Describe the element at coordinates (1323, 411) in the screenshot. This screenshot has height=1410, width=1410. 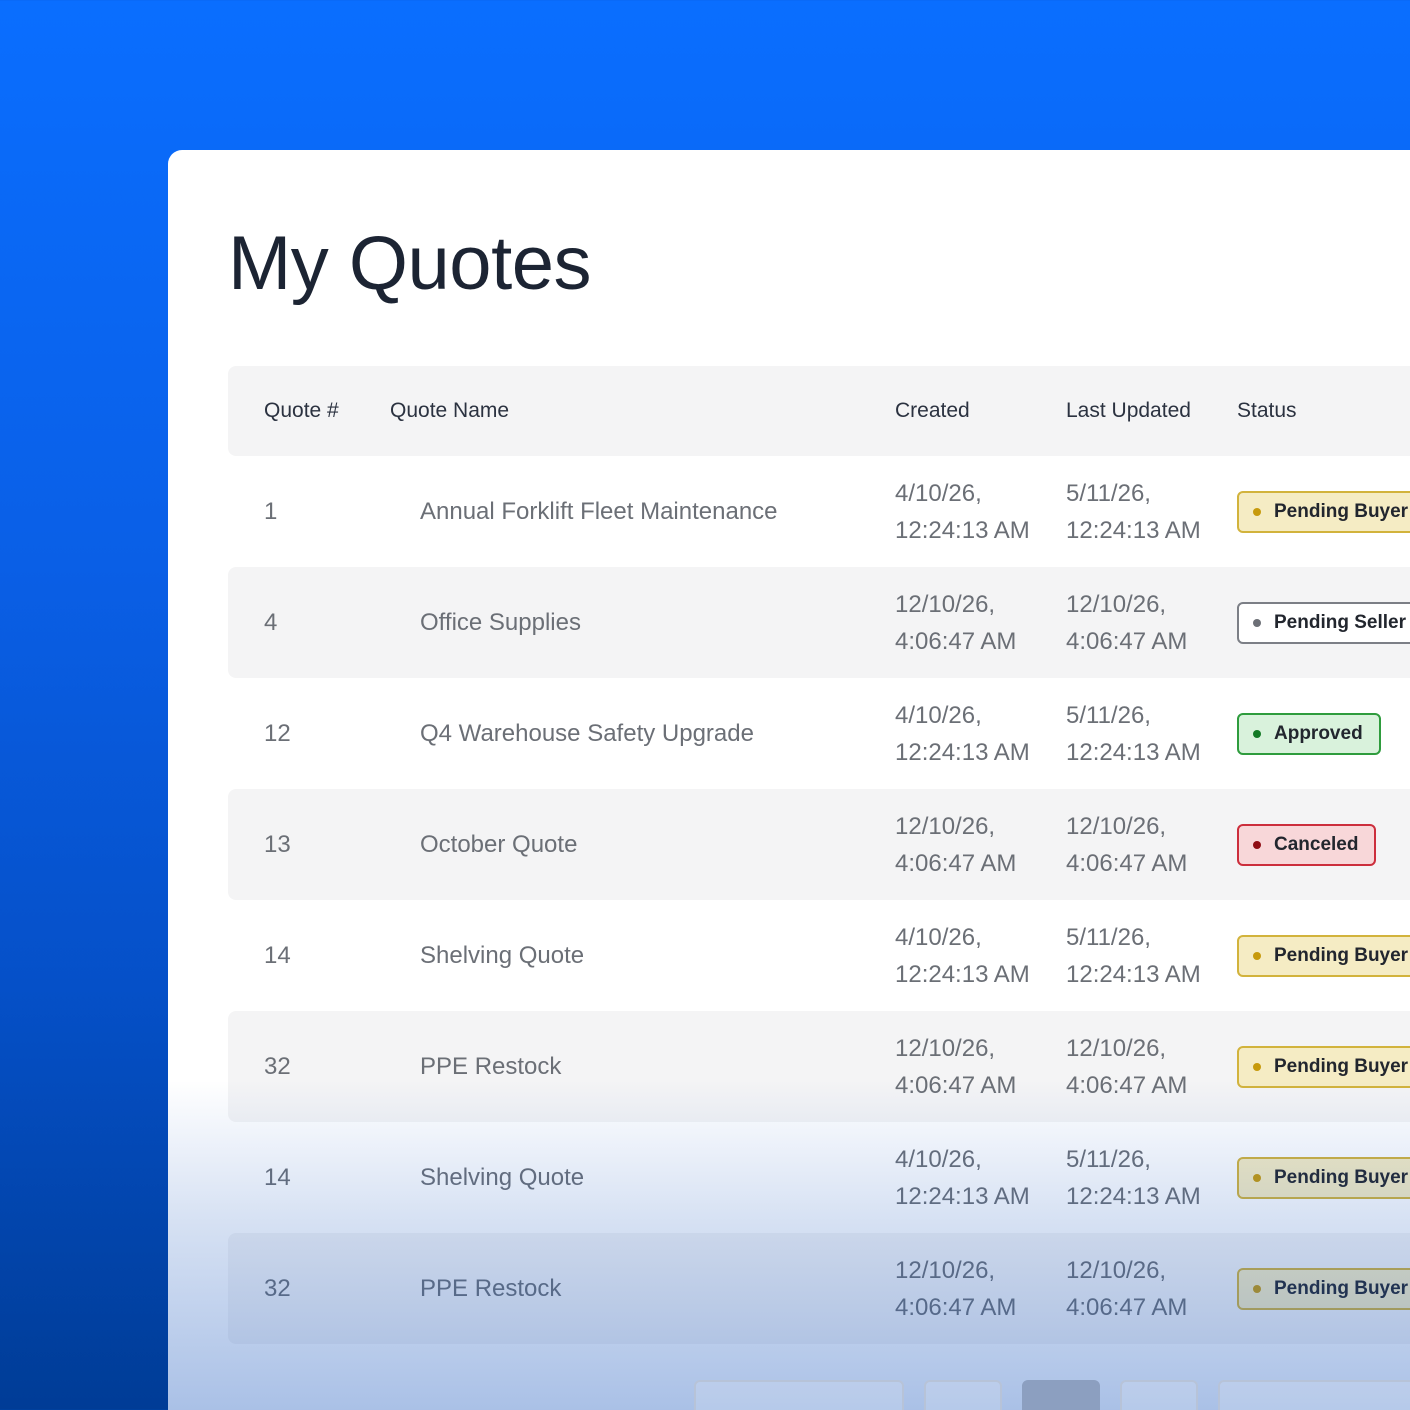
I see `header-status: Status` at that location.